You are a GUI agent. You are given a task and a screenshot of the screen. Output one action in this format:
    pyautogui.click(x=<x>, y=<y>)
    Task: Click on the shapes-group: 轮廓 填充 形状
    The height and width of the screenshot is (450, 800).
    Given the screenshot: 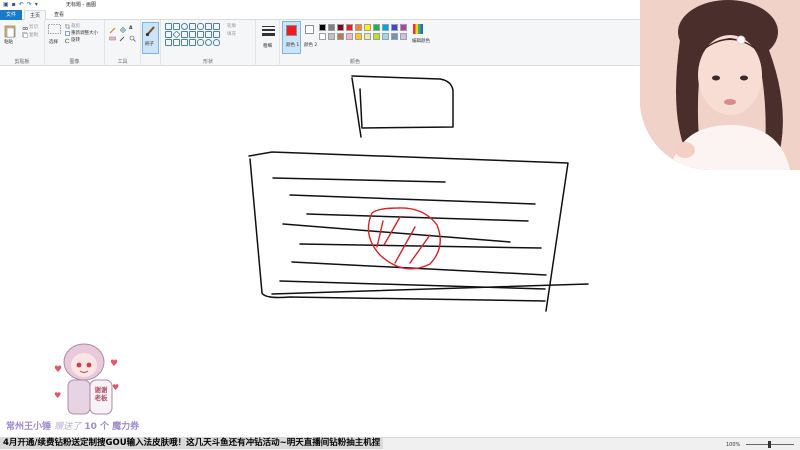 What is the action you would take?
    pyautogui.click(x=208, y=43)
    